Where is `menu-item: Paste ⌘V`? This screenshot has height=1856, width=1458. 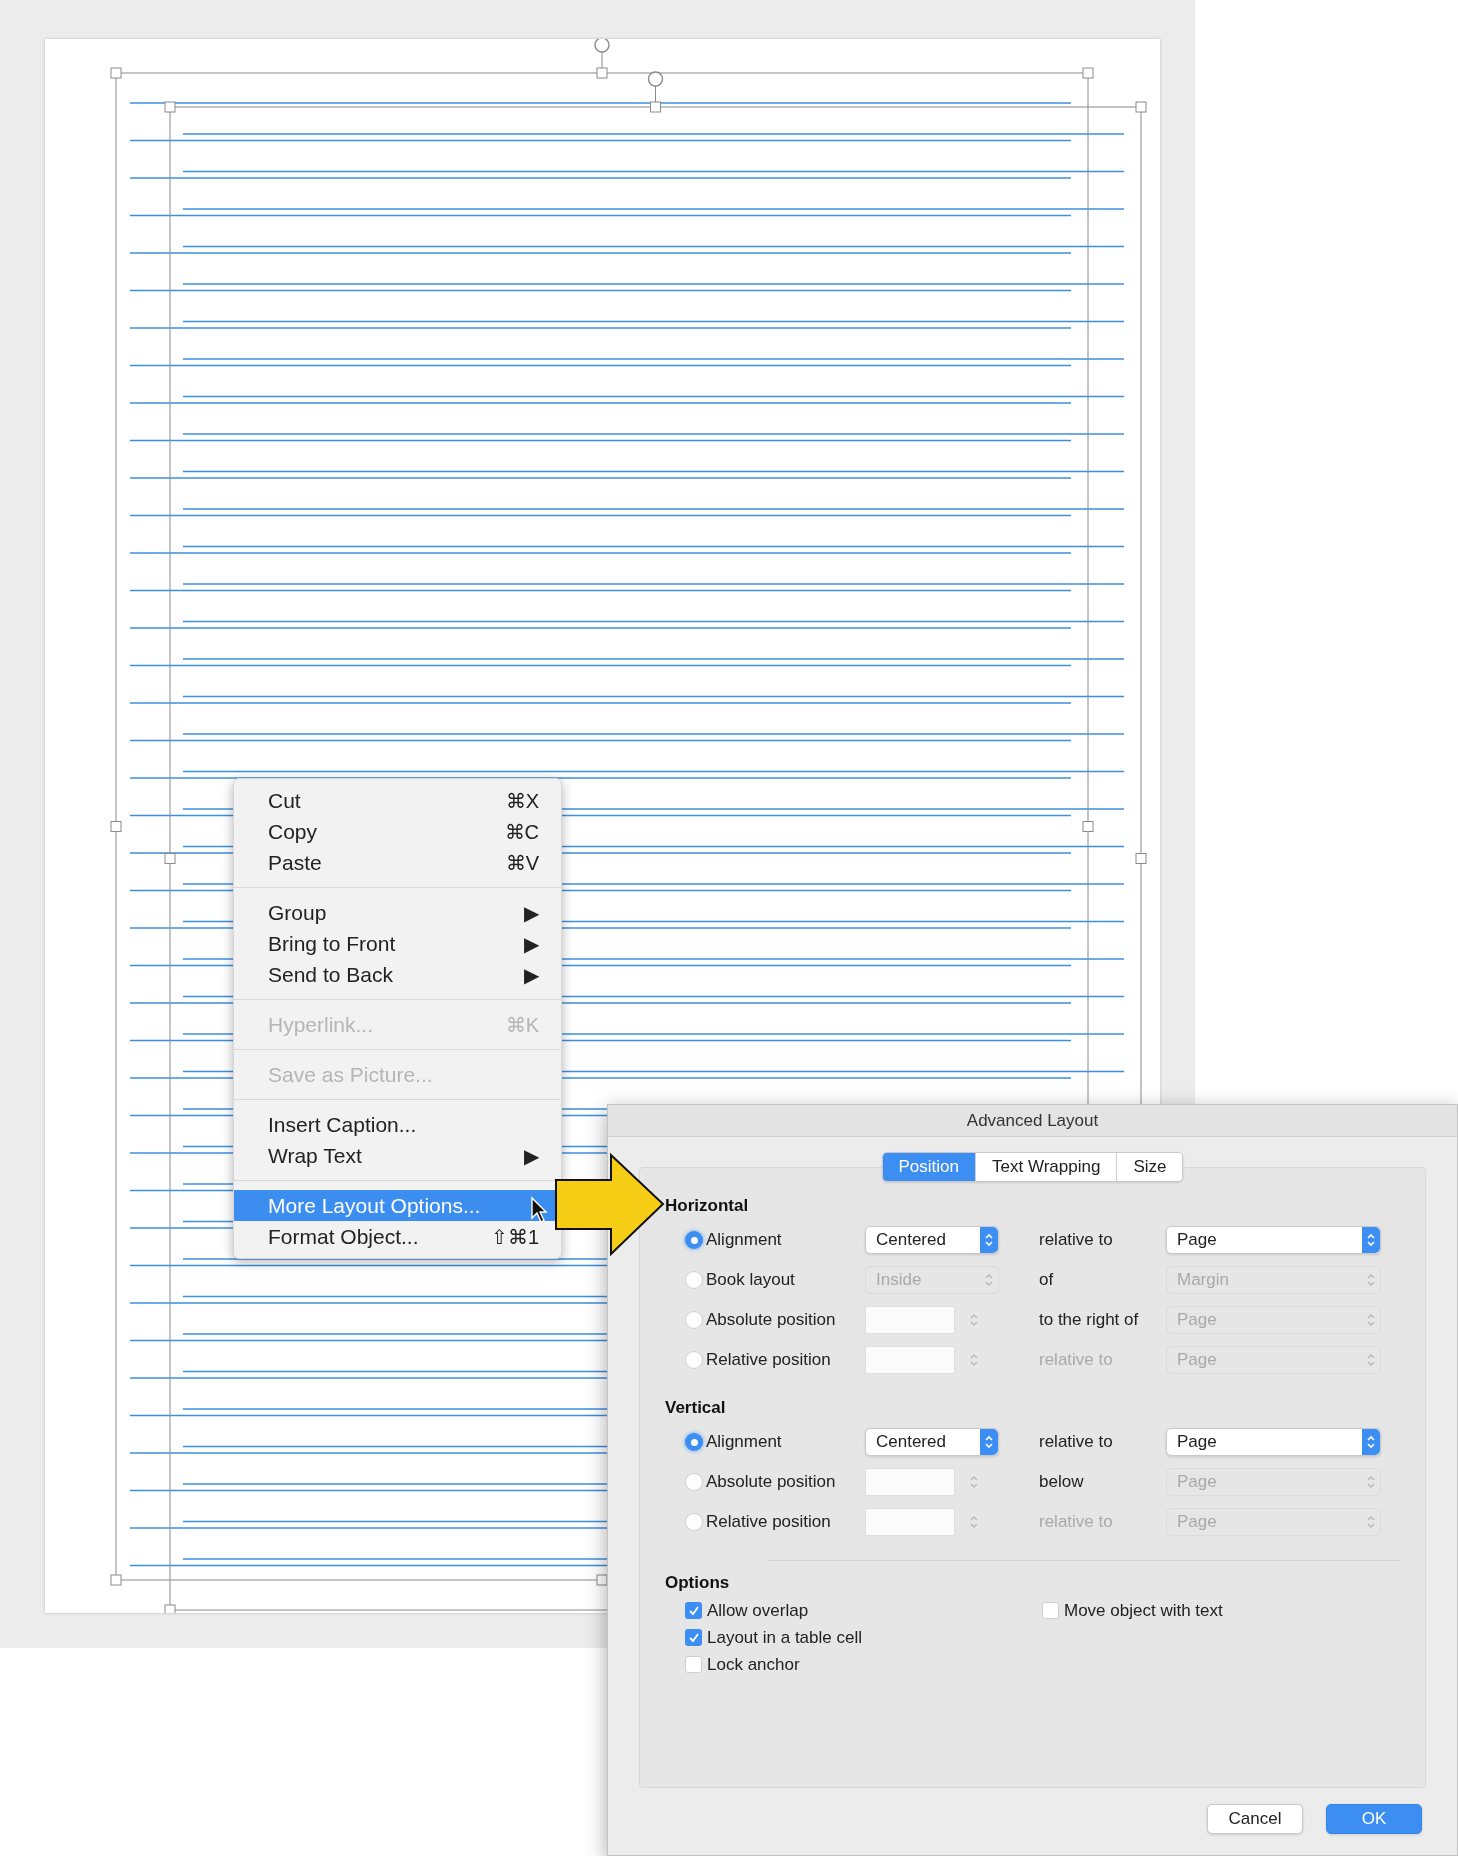 menu-item: Paste ⌘V is located at coordinates (397, 862).